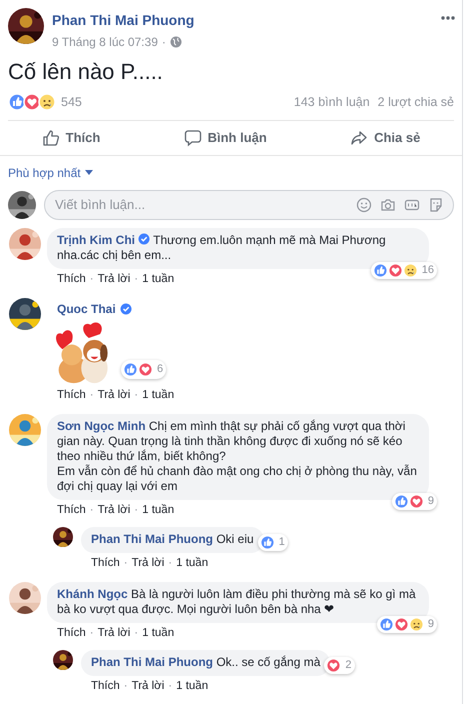  I want to click on comment-button: Bình luận, so click(225, 137).